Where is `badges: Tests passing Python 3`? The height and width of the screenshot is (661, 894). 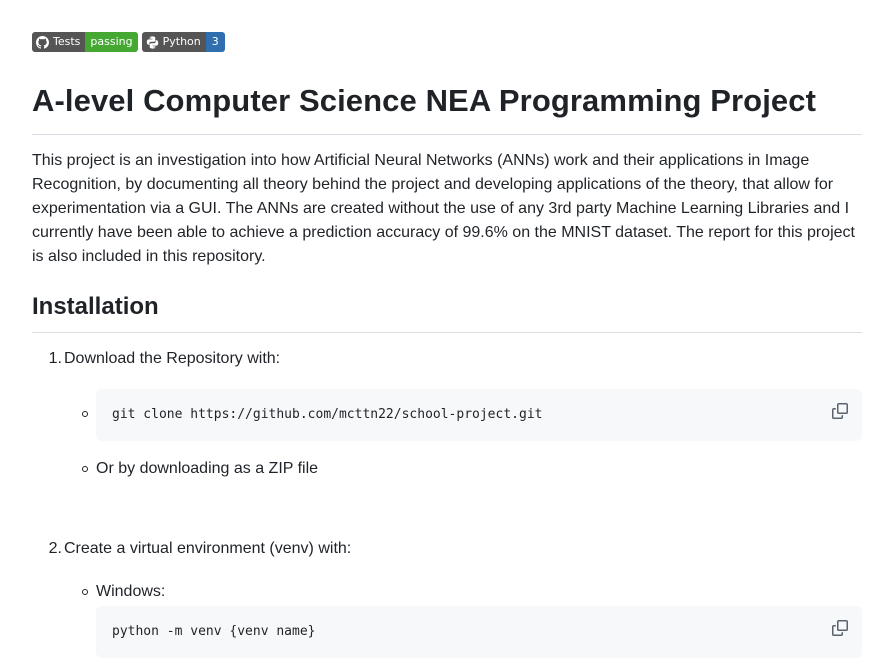 badges: Tests passing Python 3 is located at coordinates (128, 42).